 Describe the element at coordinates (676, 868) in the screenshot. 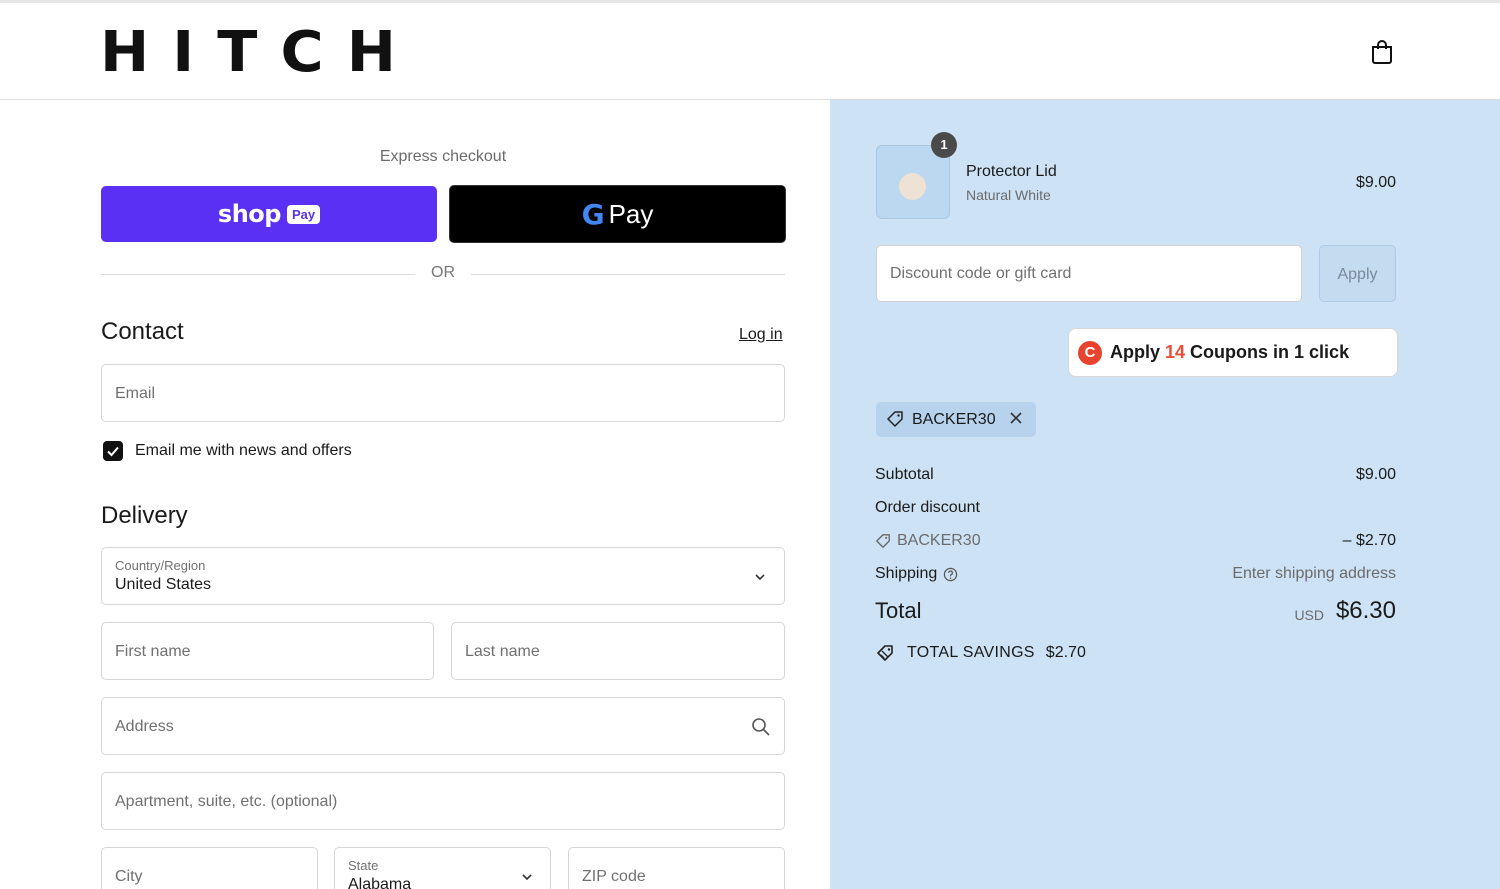

I see `zip-code-field: ZIP code` at that location.